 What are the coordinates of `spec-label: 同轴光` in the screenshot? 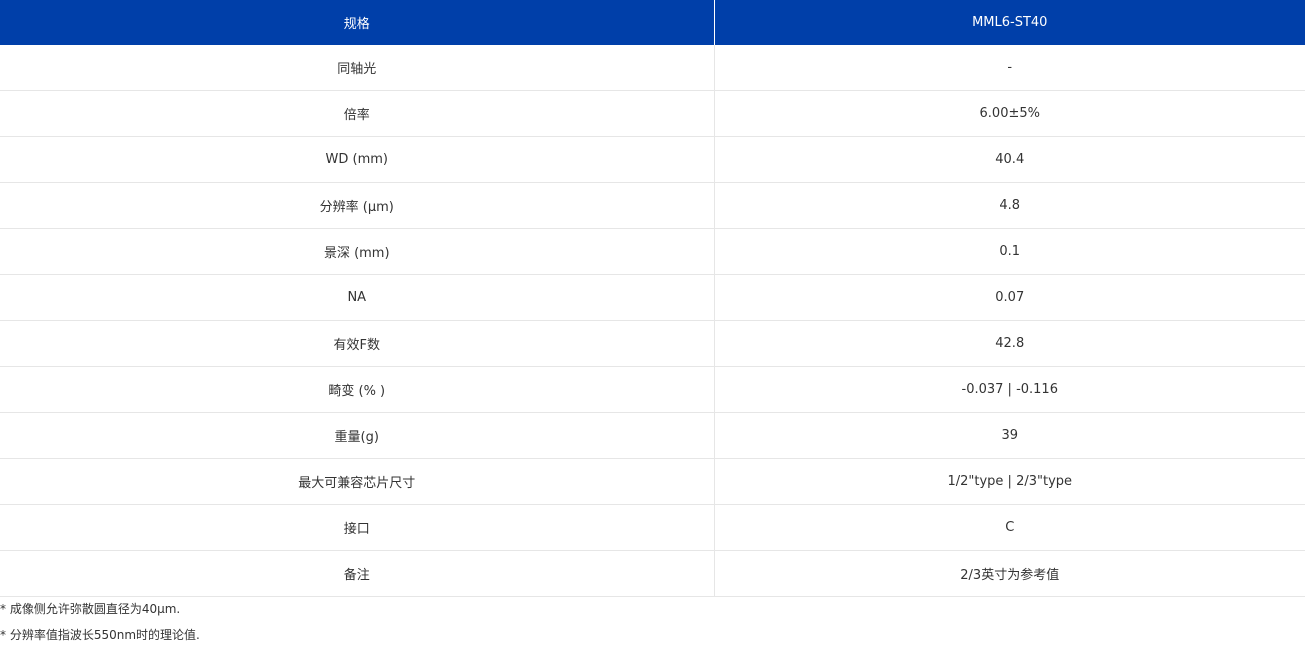 It's located at (357, 68).